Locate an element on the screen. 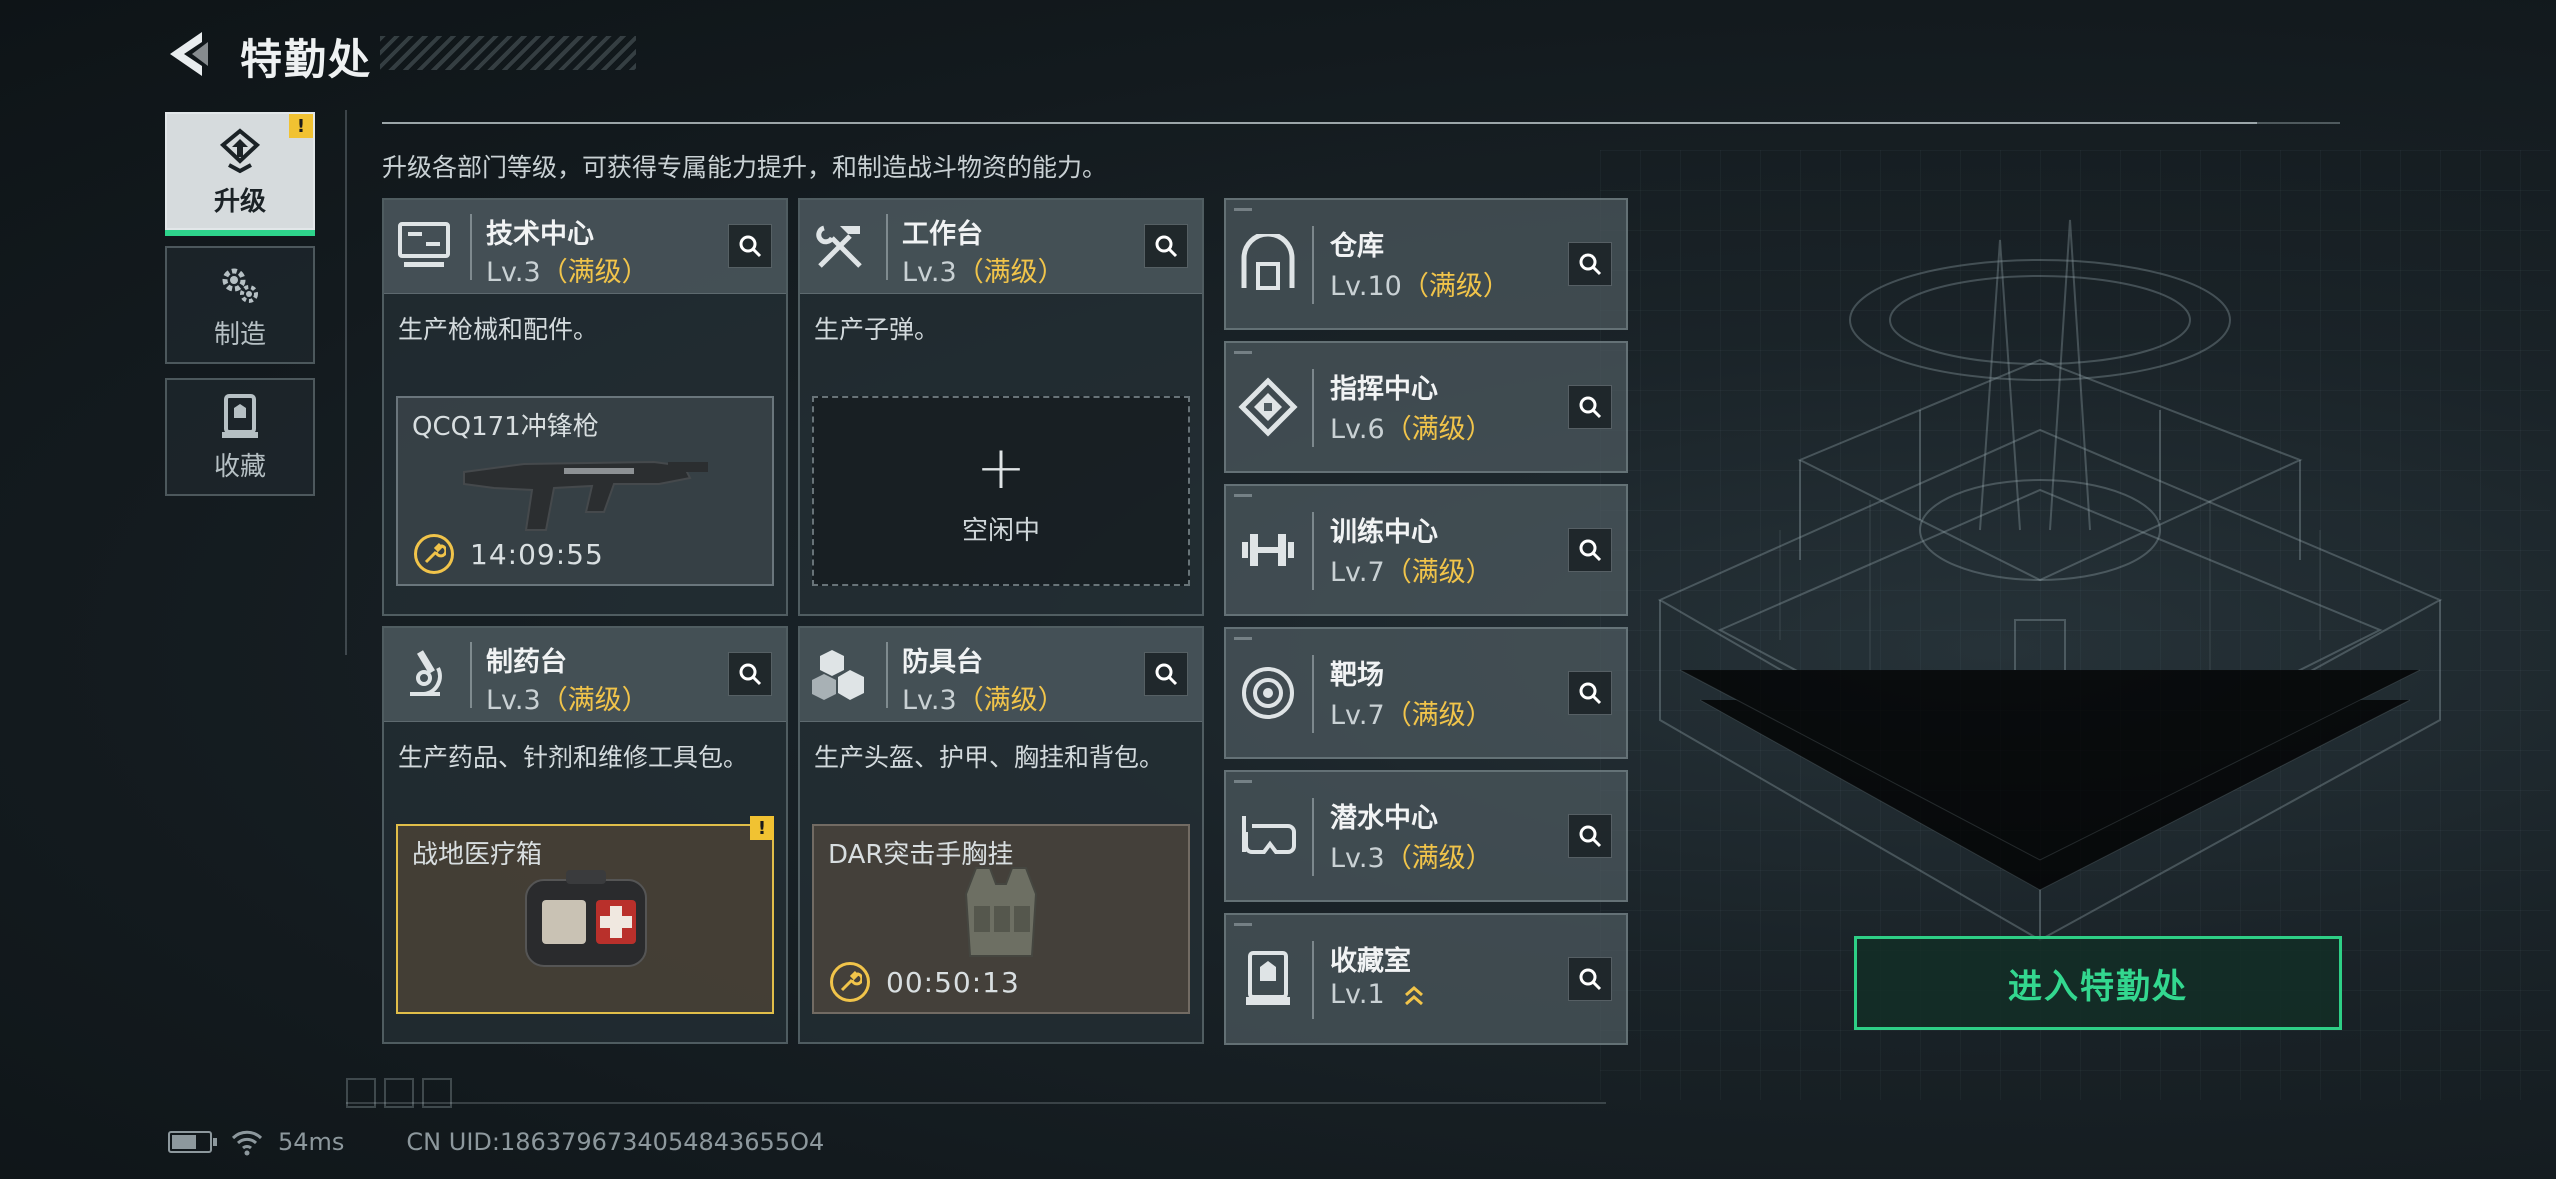 This screenshot has width=2556, height=1179. facility-card-training-center: 训练中心 Lv.7（满级） is located at coordinates (1426, 550).